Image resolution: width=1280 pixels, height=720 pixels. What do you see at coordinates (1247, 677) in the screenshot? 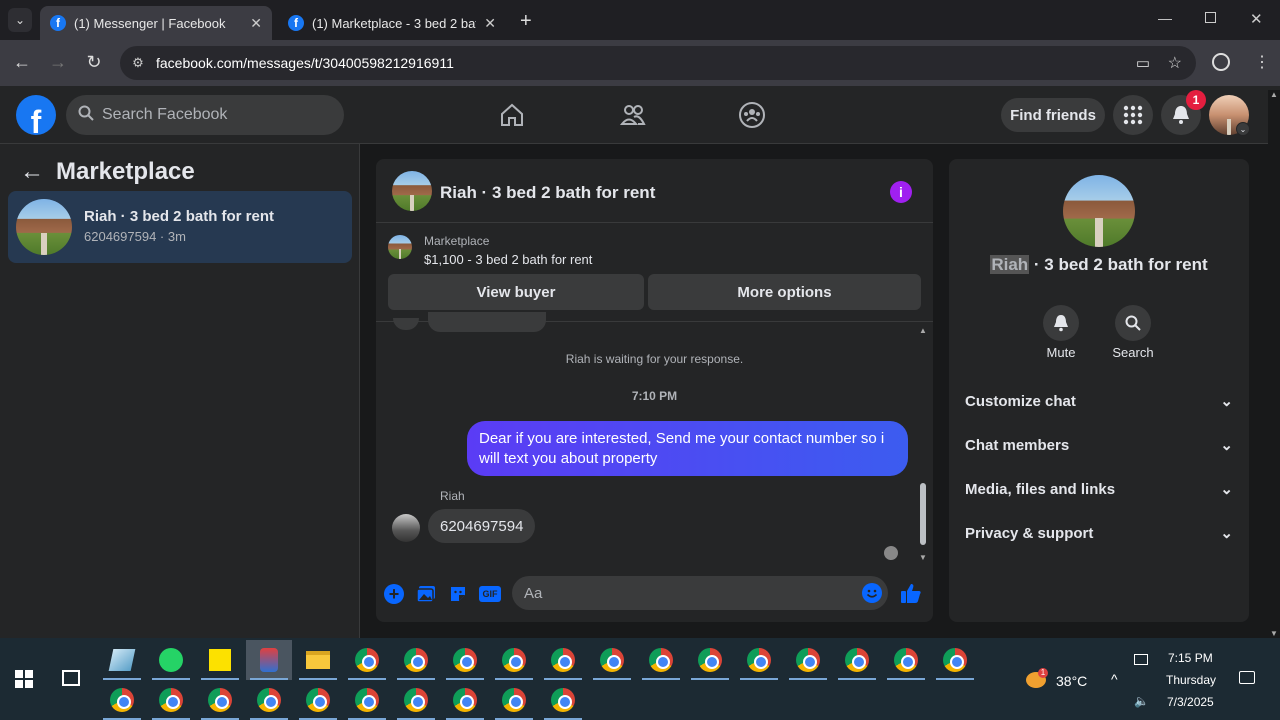
I see `action-center-icon` at bounding box center [1247, 677].